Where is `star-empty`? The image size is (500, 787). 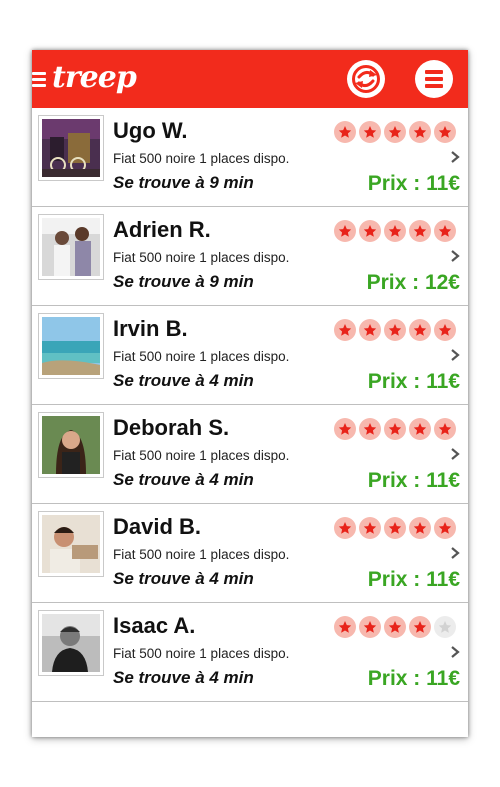 star-empty is located at coordinates (445, 627).